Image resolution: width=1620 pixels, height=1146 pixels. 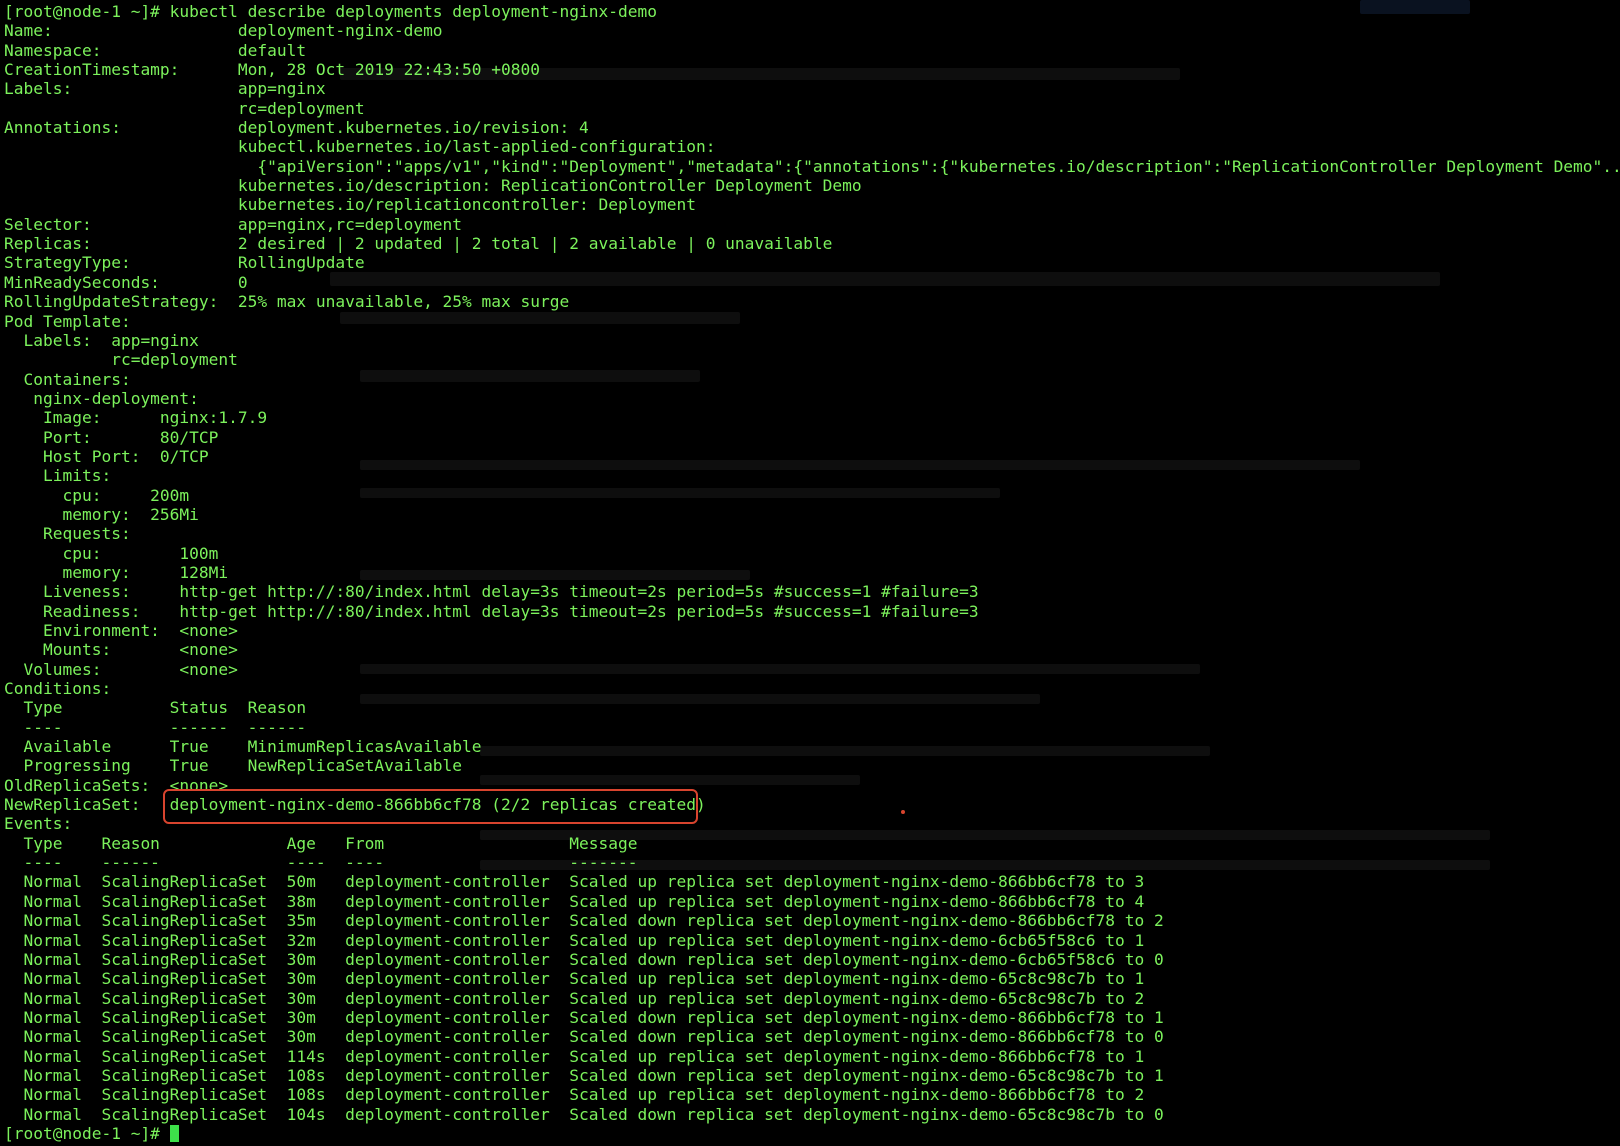 What do you see at coordinates (106, 456) in the screenshot?
I see `terminal-line: Host Port: 0/TCP` at bounding box center [106, 456].